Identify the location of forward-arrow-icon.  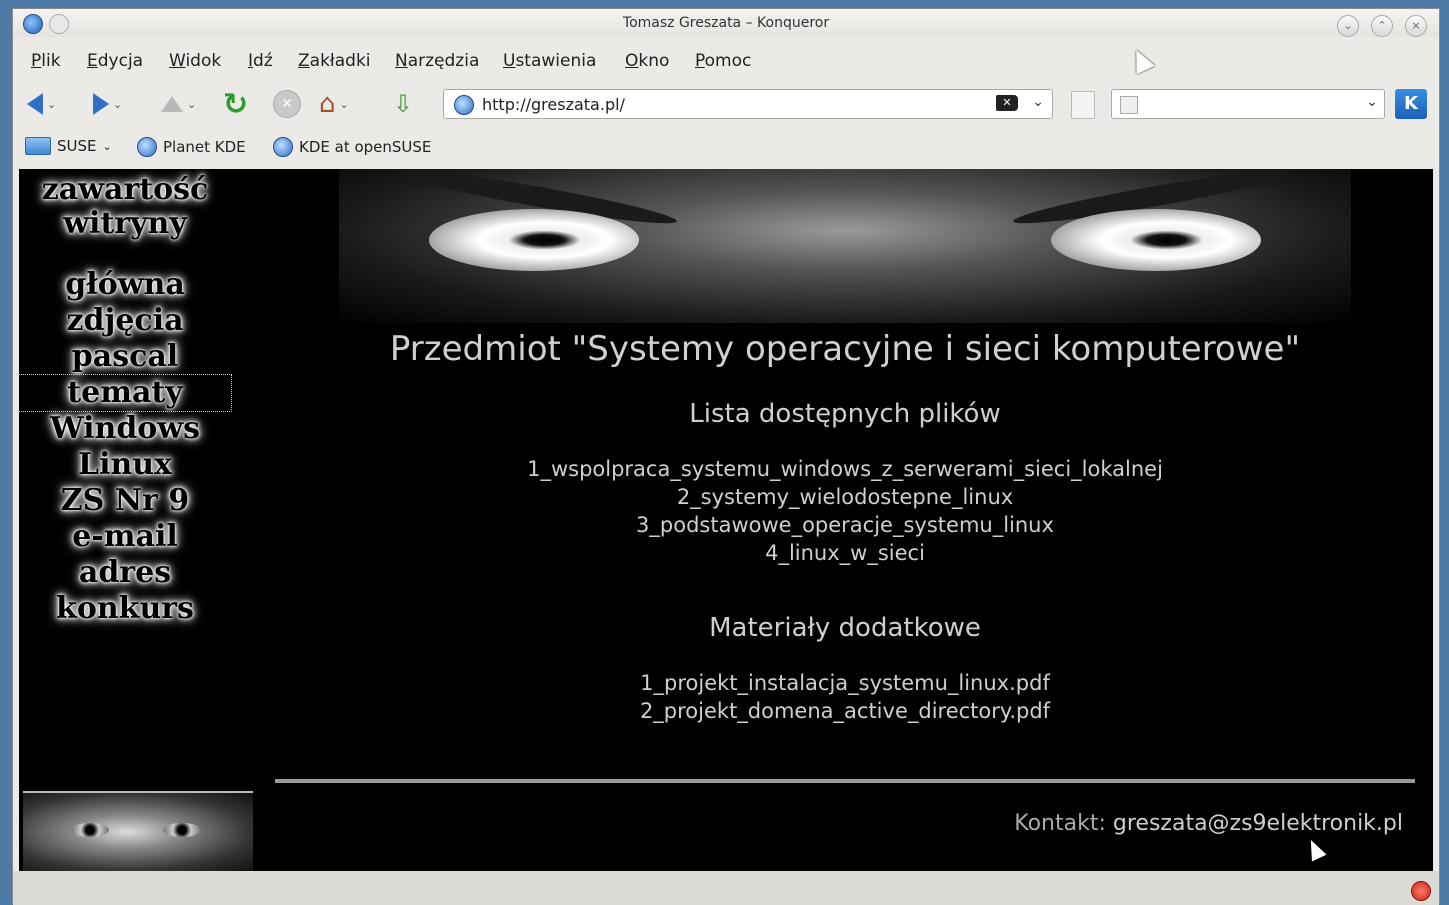
(101, 104).